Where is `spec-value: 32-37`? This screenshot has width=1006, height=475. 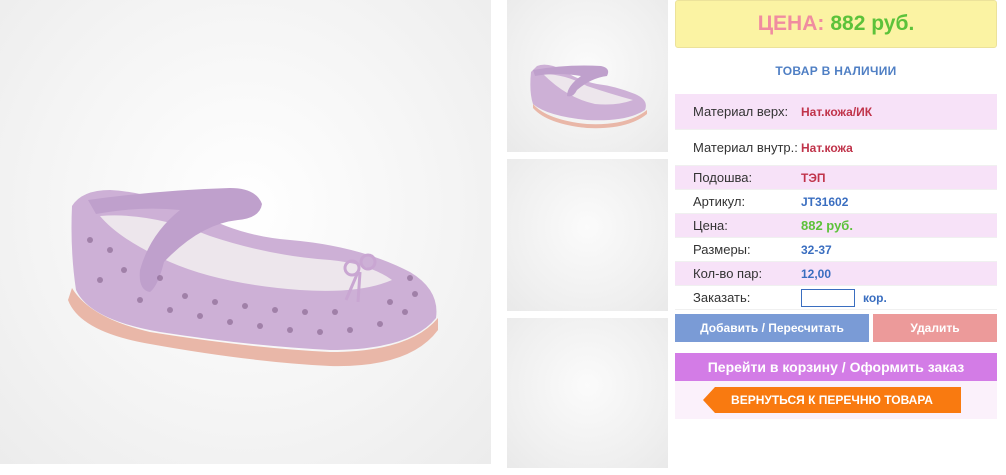 spec-value: 32-37 is located at coordinates (816, 249).